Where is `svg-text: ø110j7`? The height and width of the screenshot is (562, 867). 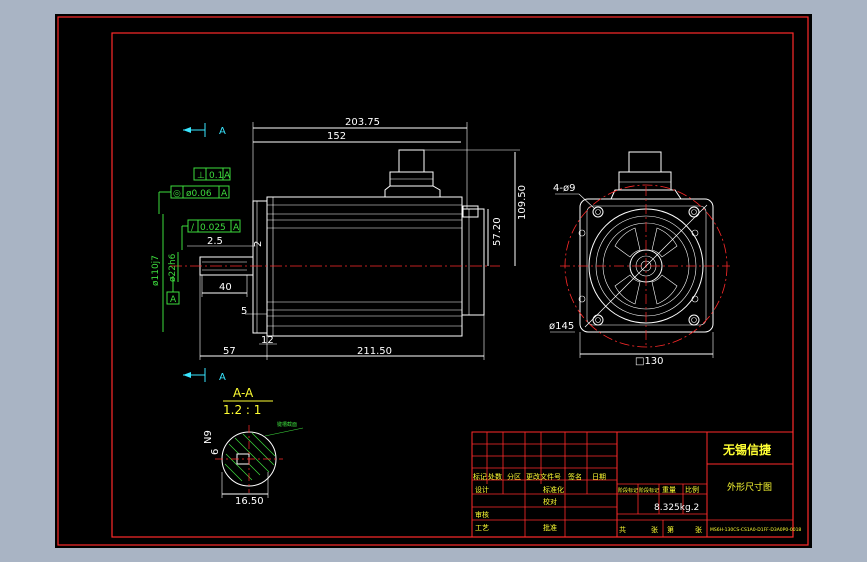
svg-text: ø110j7 is located at coordinates (156, 270).